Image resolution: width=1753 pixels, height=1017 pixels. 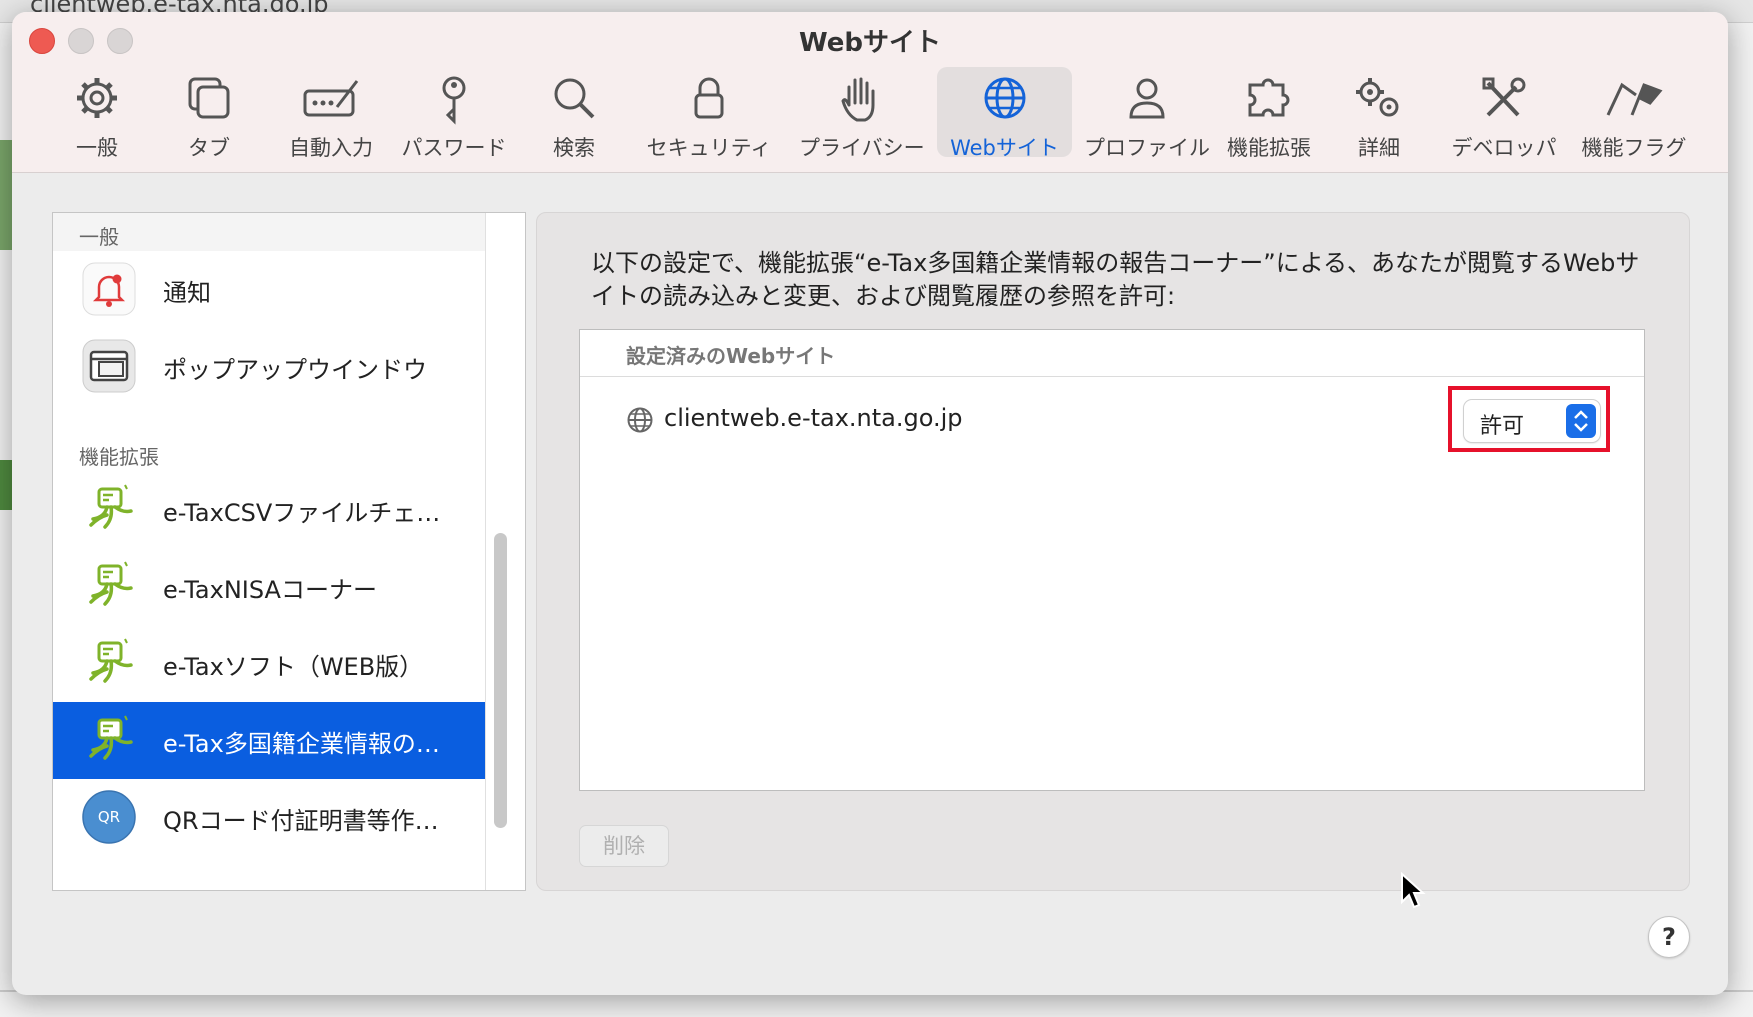 I want to click on tab-privacy: プライバシー, so click(x=862, y=113).